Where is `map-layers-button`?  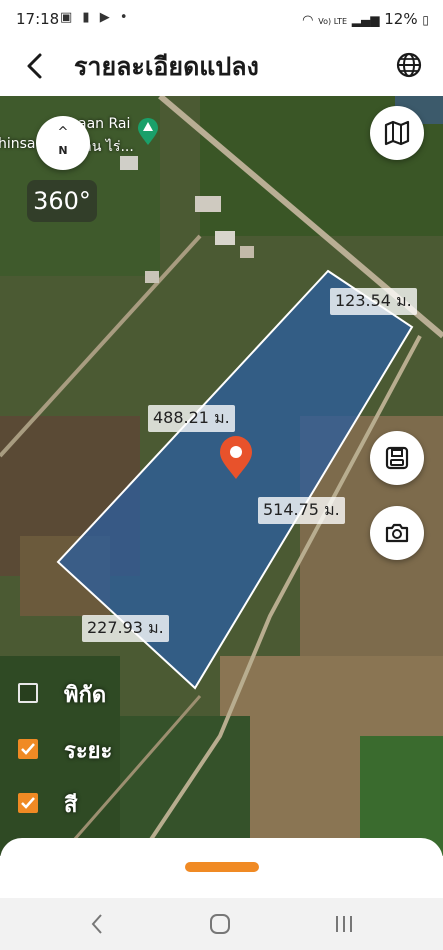
map-layers-button is located at coordinates (397, 133).